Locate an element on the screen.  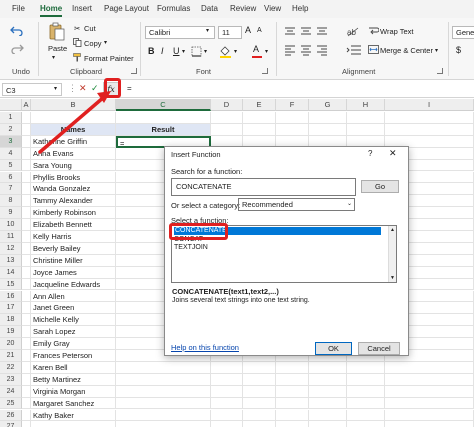
cell-c25 is located at coordinates (163, 403).